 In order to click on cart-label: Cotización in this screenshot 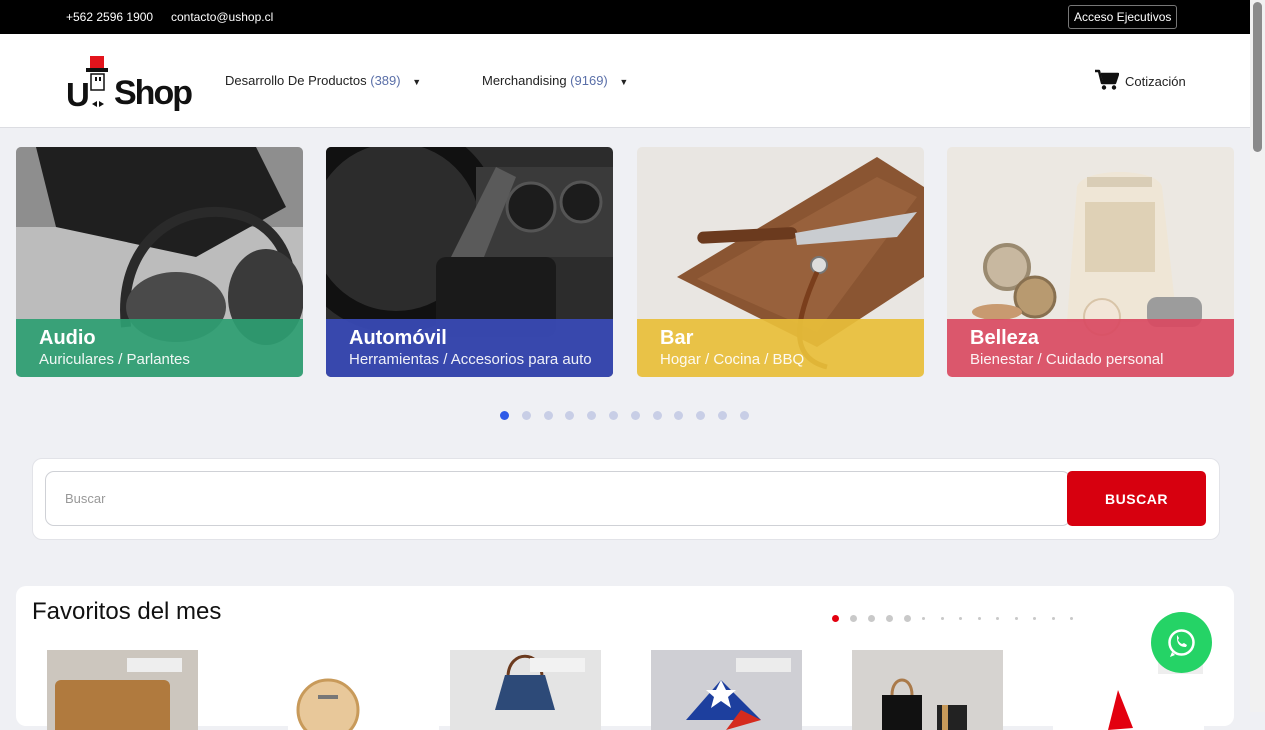, I will do `click(1155, 81)`.